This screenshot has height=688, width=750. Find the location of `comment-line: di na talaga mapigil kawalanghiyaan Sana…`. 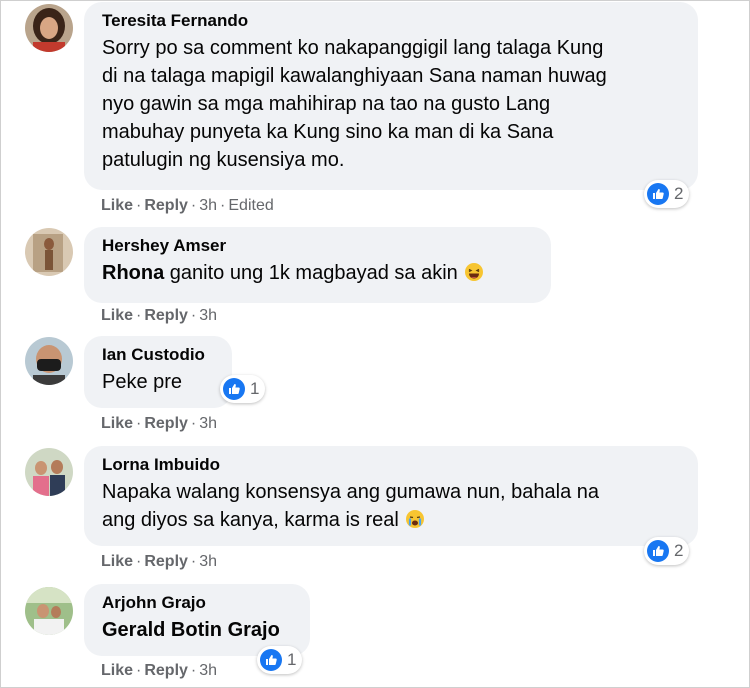

comment-line: di na talaga mapigil kawalanghiyaan Sana… is located at coordinates (354, 76).